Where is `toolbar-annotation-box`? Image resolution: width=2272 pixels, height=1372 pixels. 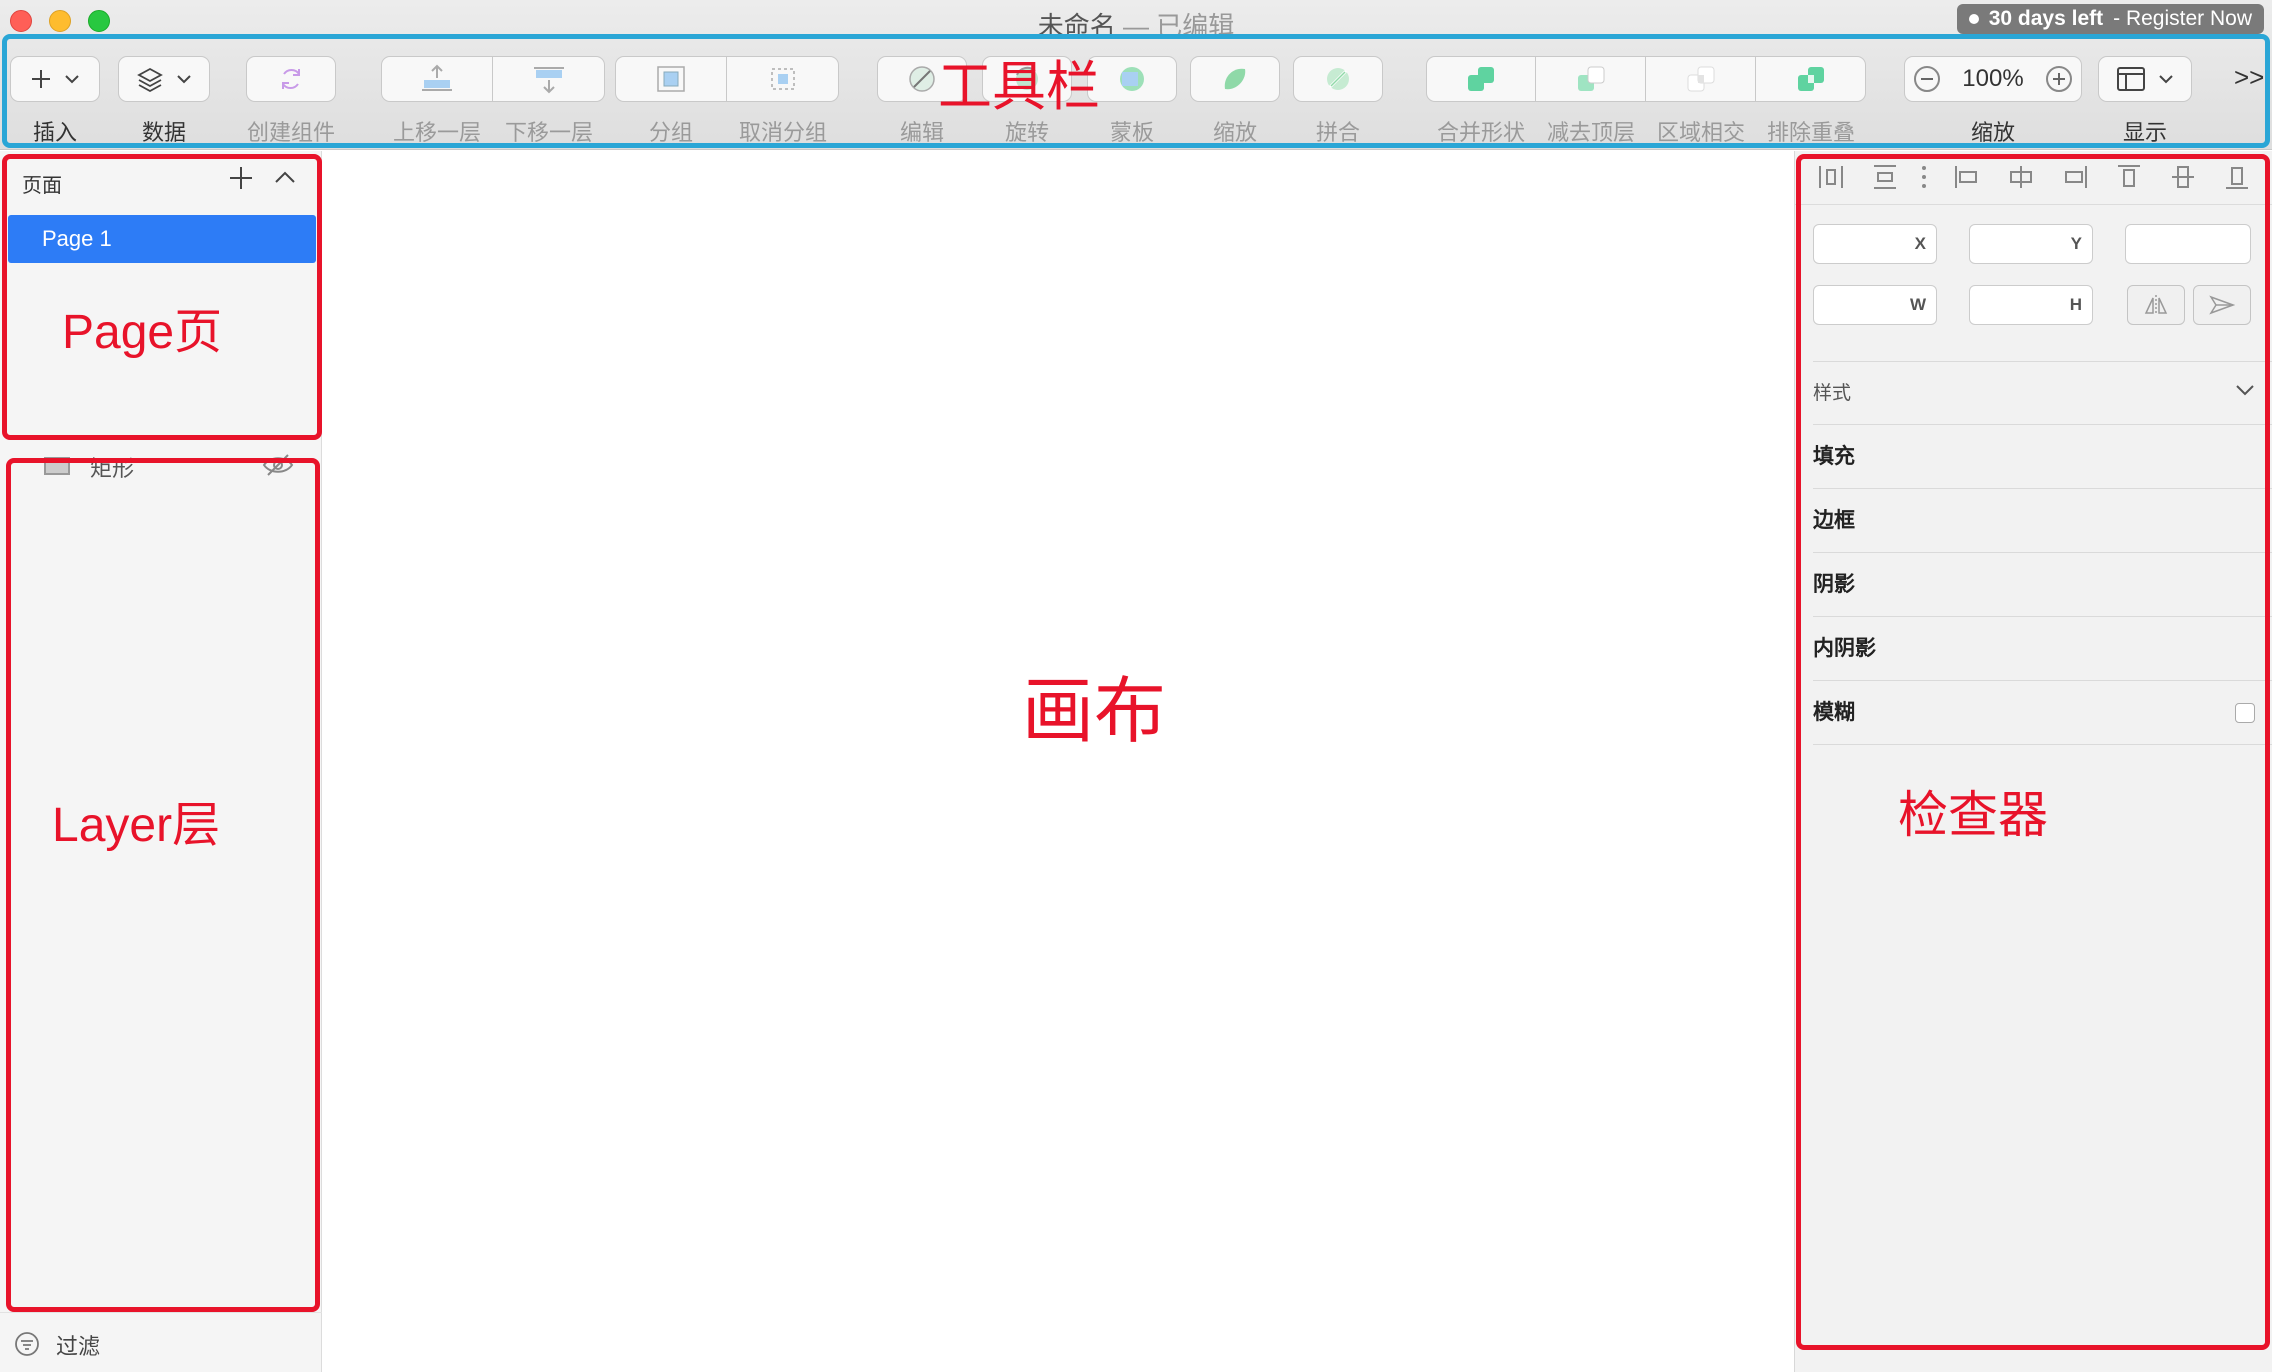
toolbar-annotation-box is located at coordinates (1136, 91).